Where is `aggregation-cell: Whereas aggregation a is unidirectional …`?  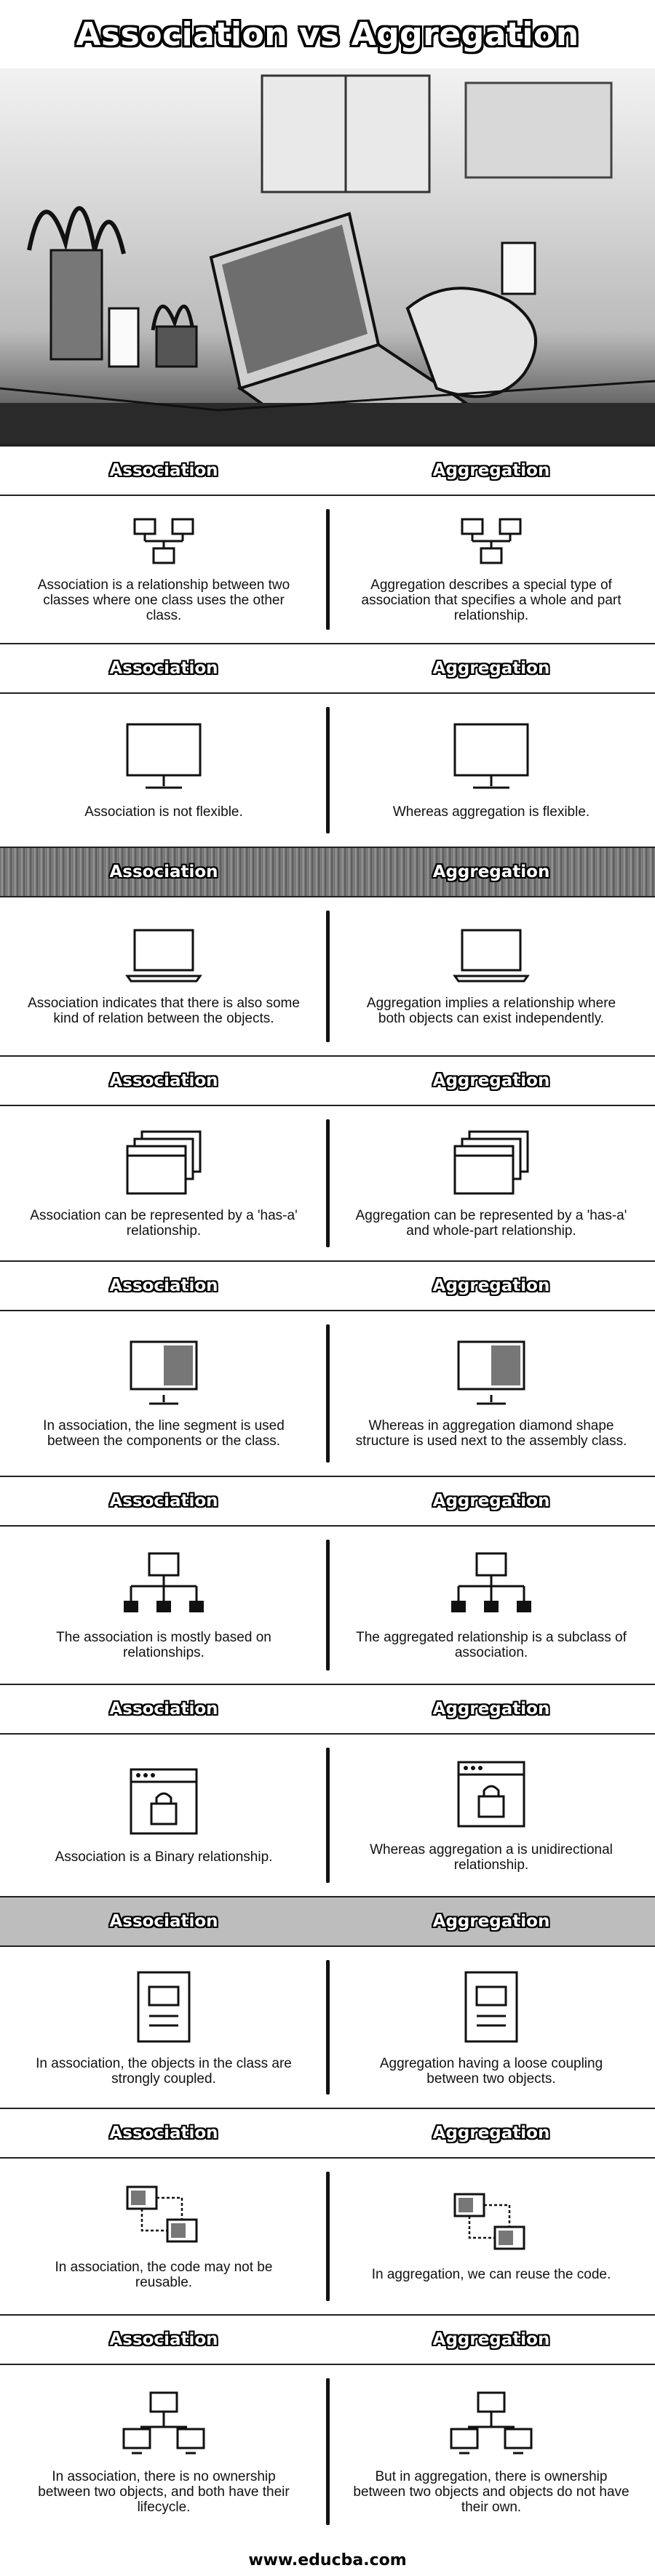 aggregation-cell: Whereas aggregation a is unidirectional … is located at coordinates (491, 1815).